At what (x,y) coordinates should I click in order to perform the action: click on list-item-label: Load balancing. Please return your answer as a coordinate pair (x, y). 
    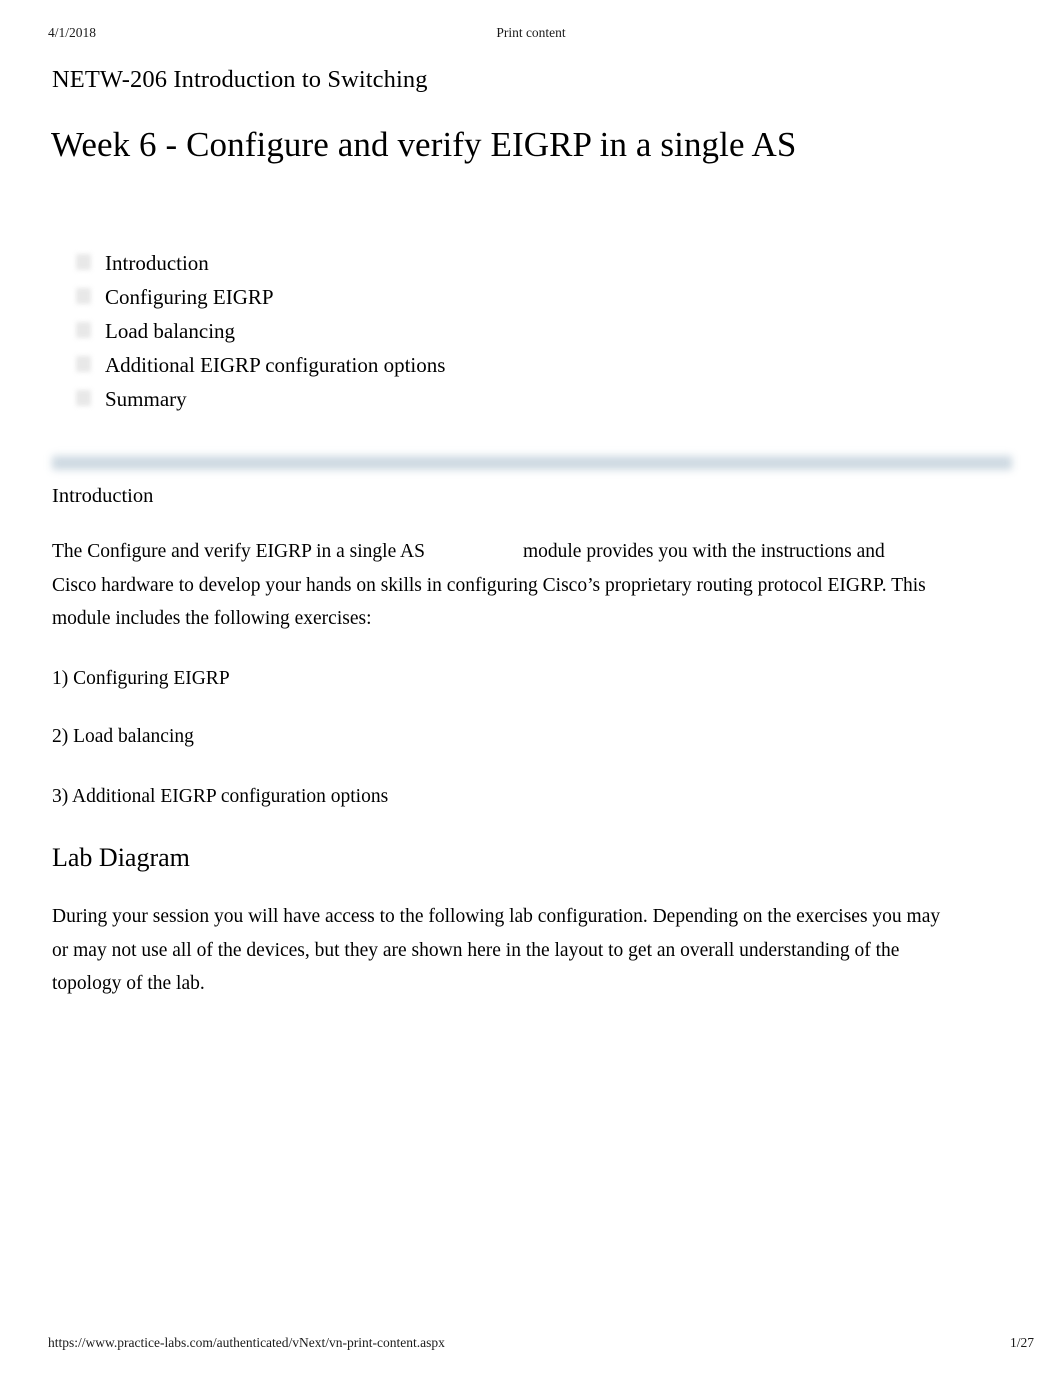
    Looking at the image, I should click on (170, 331).